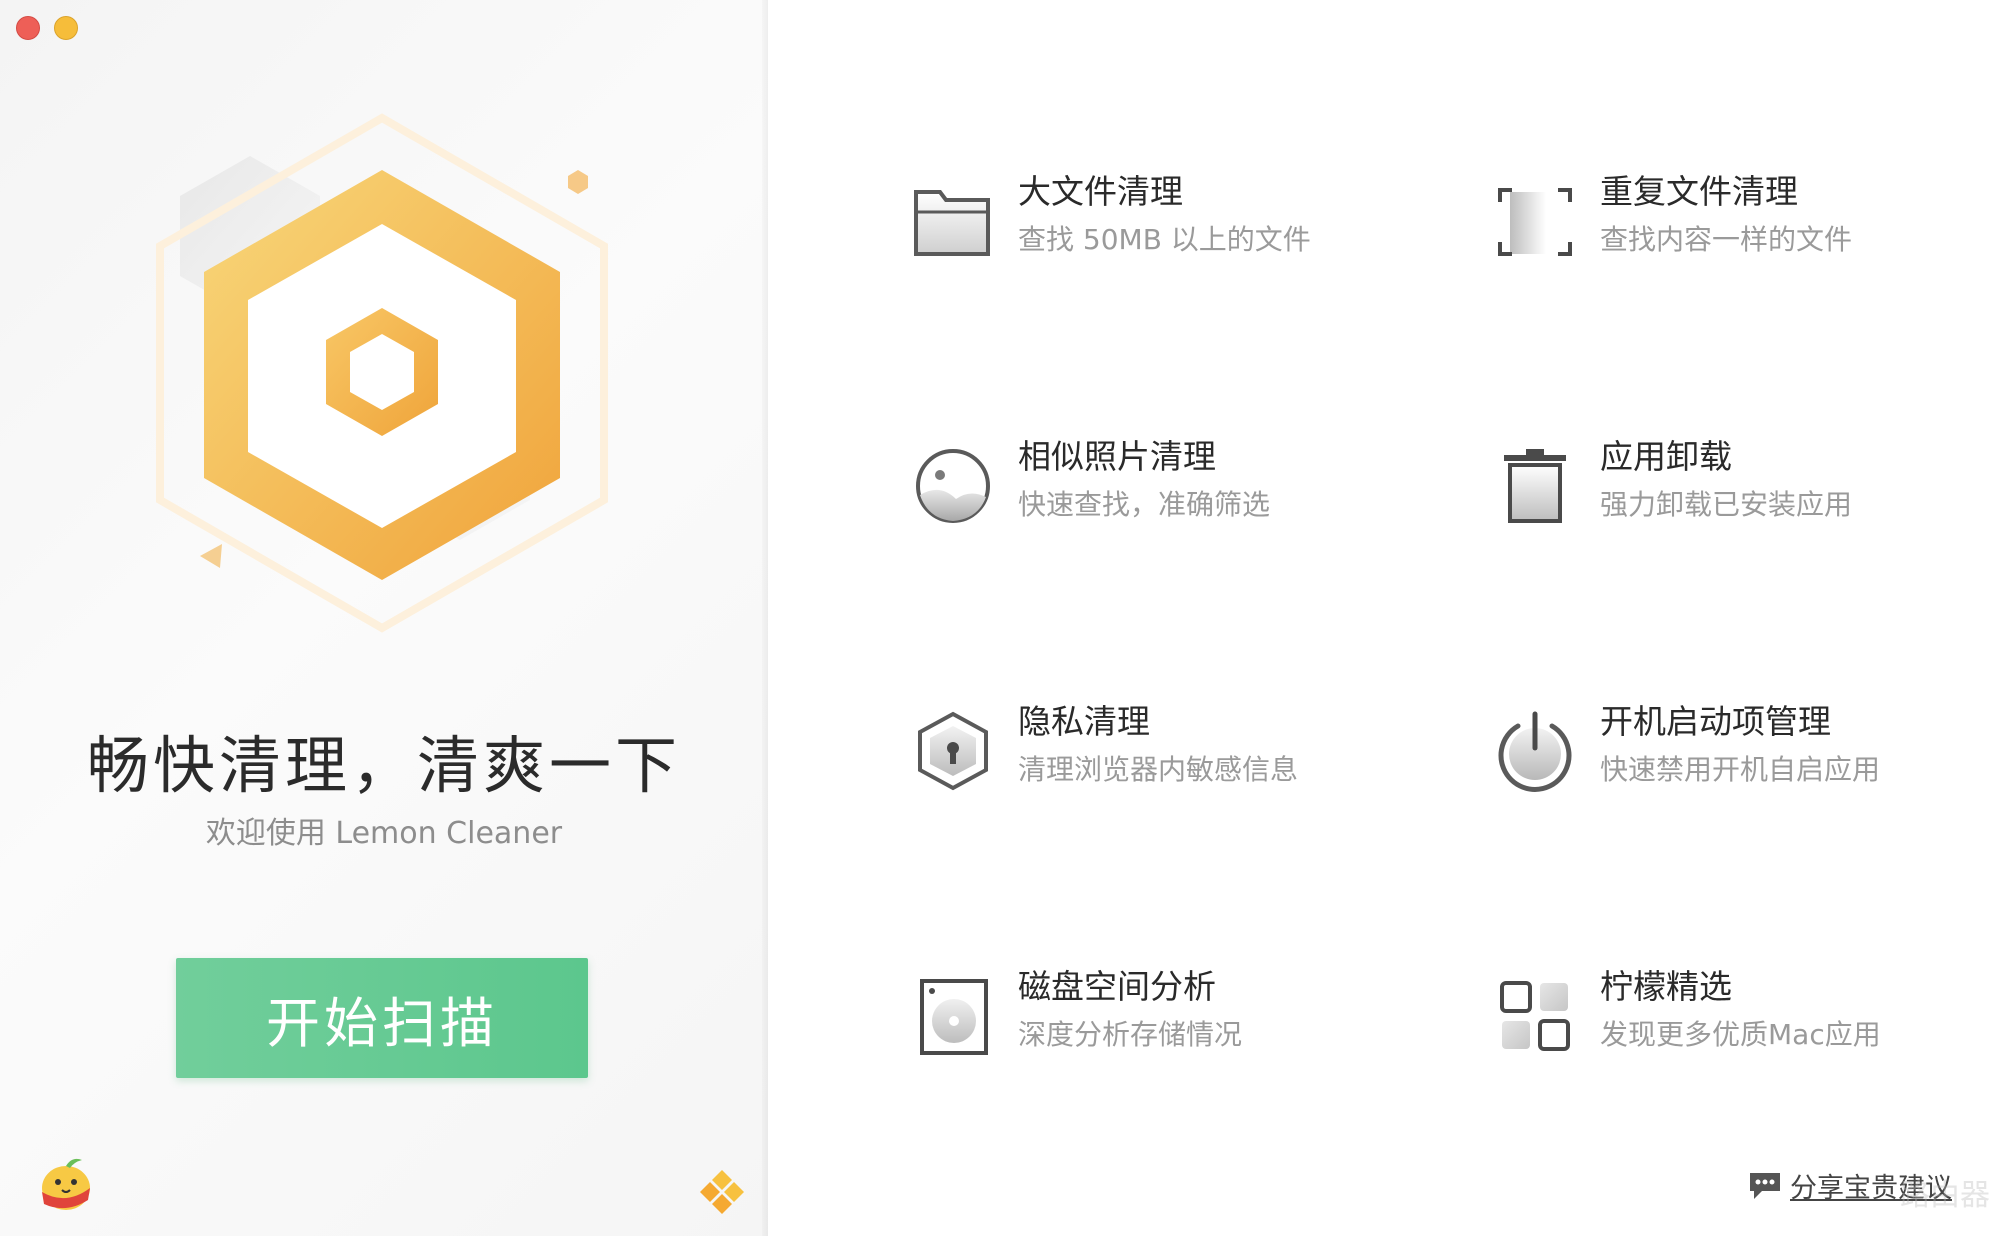 The height and width of the screenshot is (1236, 2000). I want to click on lemon-diamond-icon, so click(722, 1192).